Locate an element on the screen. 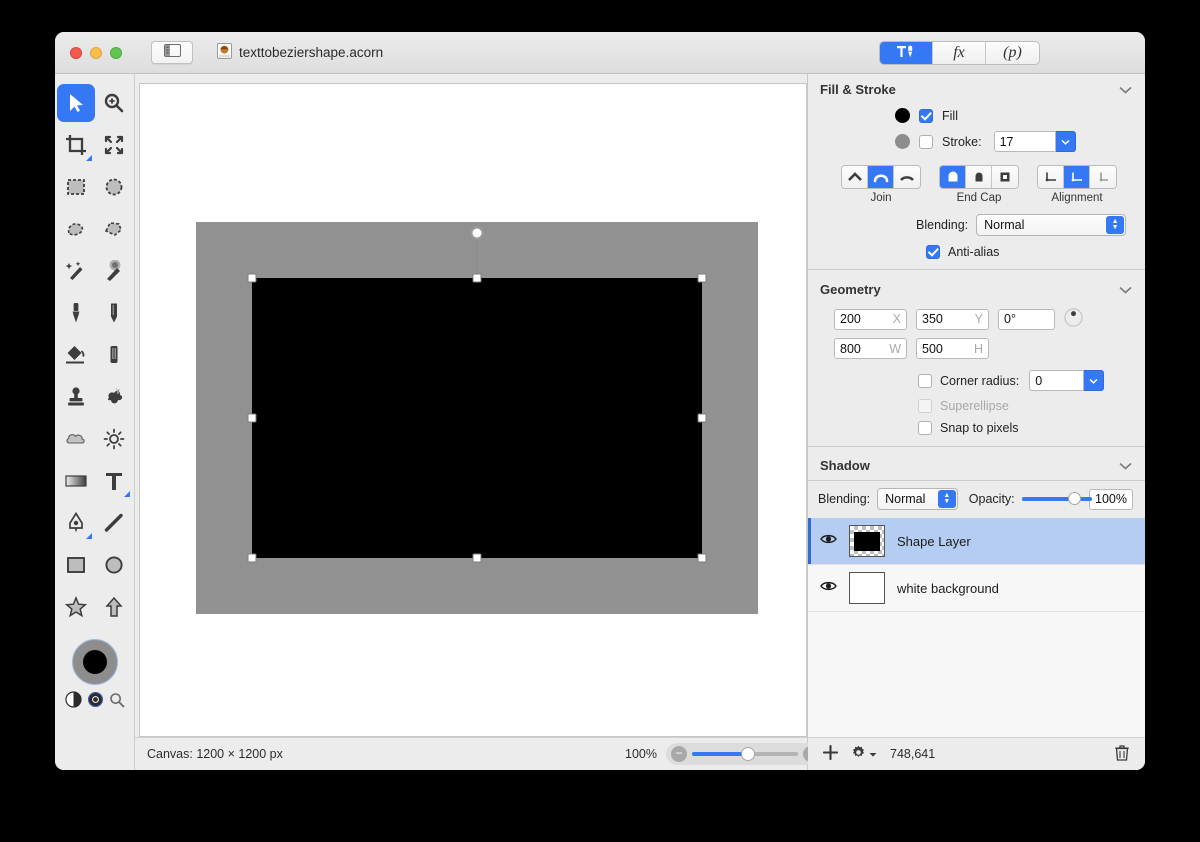 Image resolution: width=1200 pixels, height=842 pixels. polygon-lasso-tool is located at coordinates (114, 229).